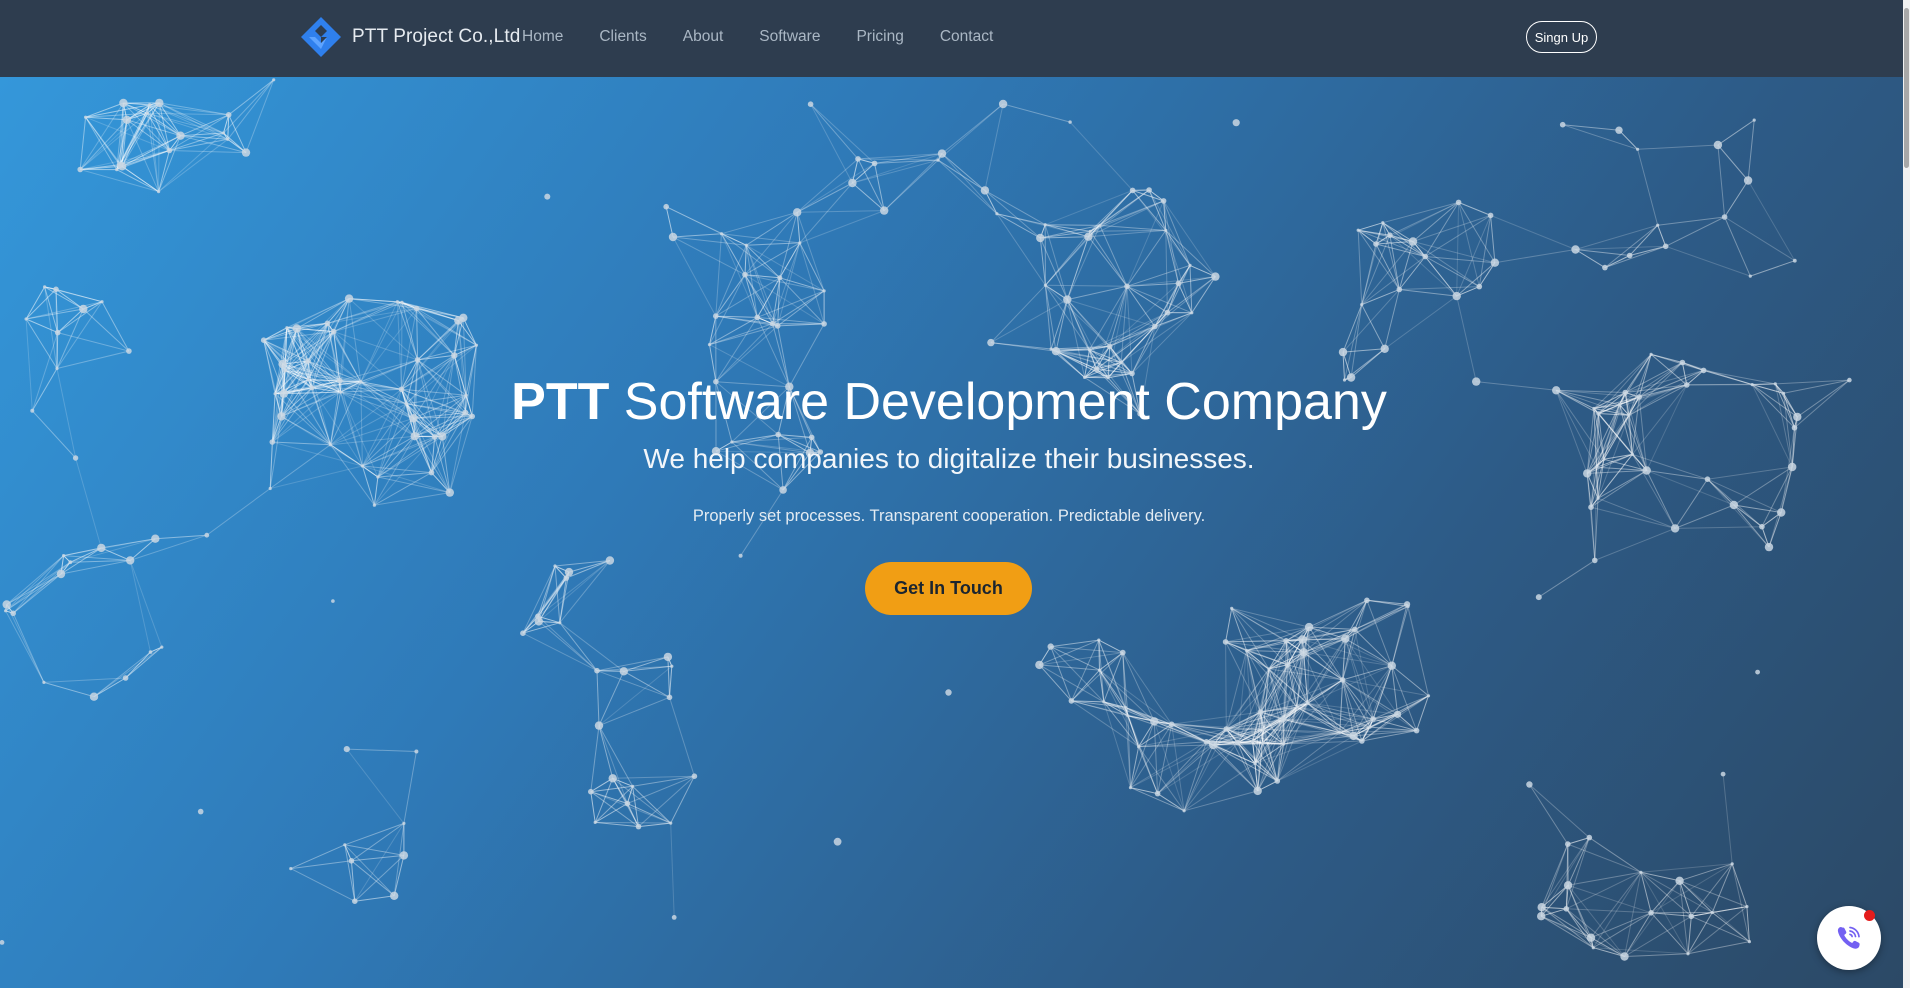 Image resolution: width=1910 pixels, height=988 pixels. I want to click on nav-link-software: Software, so click(789, 36).